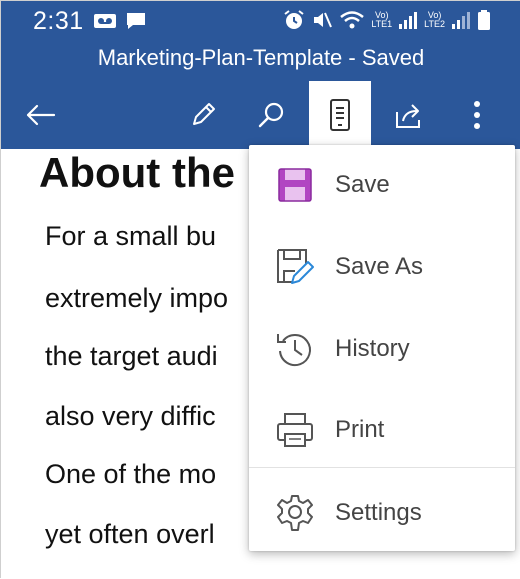 This screenshot has width=520, height=579. What do you see at coordinates (130, 416) in the screenshot?
I see `document-line: also very diffic` at bounding box center [130, 416].